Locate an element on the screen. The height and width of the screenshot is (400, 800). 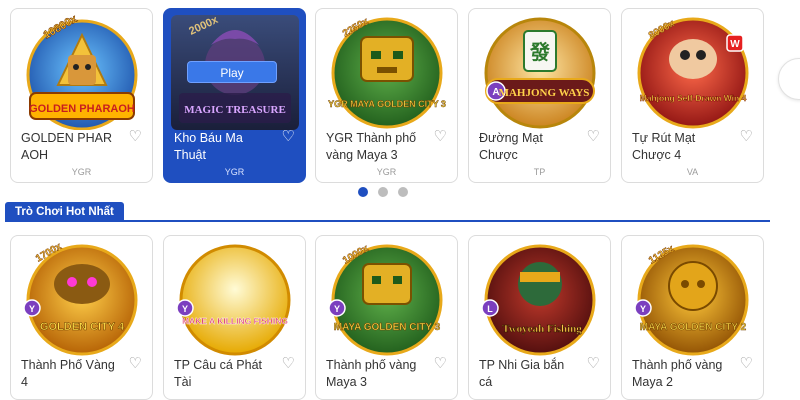
game-name: Thành Phố Vàng 4 is located at coordinates (71, 374).